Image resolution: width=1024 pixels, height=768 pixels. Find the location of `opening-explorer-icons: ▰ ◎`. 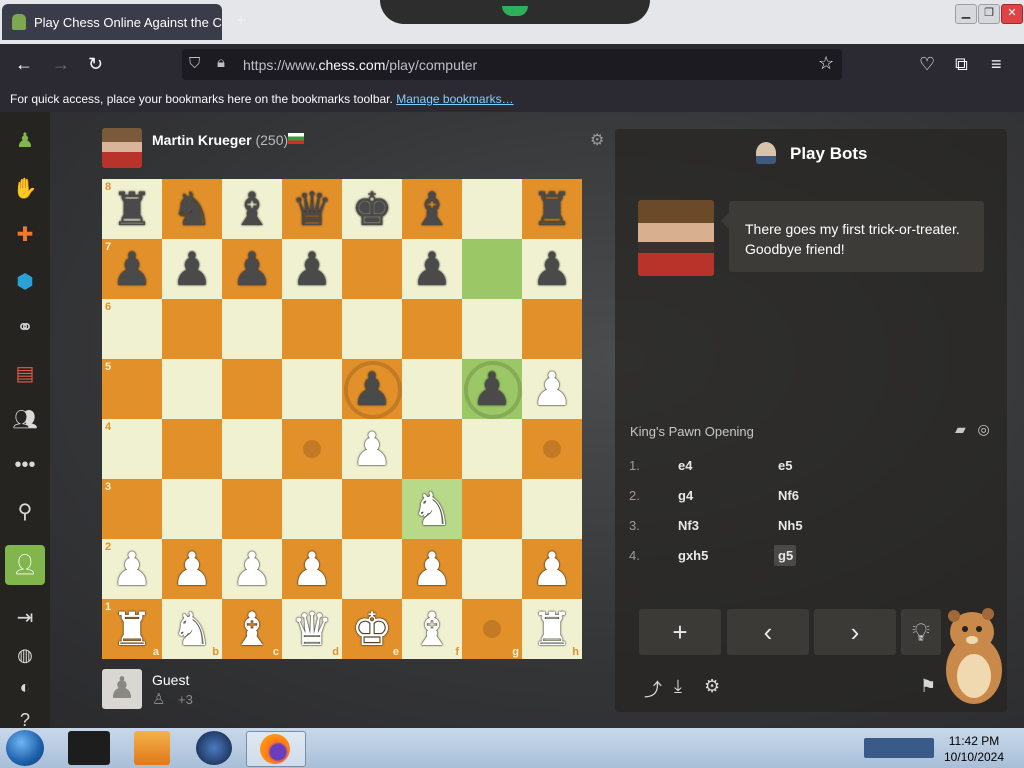

opening-explorer-icons: ▰ ◎ is located at coordinates (972, 429).